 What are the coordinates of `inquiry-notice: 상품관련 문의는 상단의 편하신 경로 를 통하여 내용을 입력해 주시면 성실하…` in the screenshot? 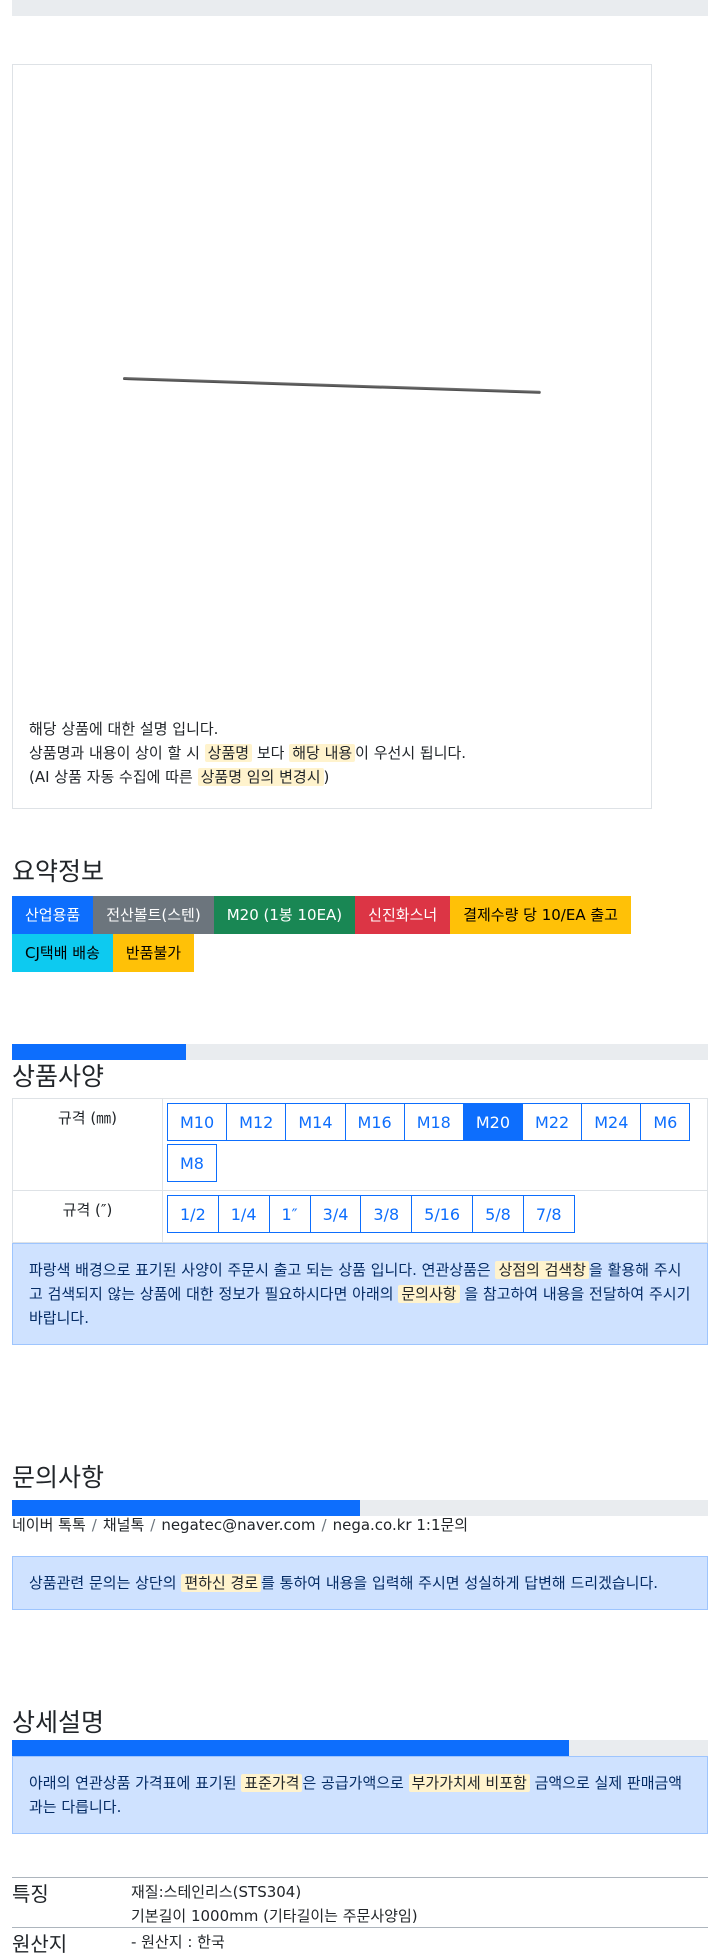 It's located at (360, 1583).